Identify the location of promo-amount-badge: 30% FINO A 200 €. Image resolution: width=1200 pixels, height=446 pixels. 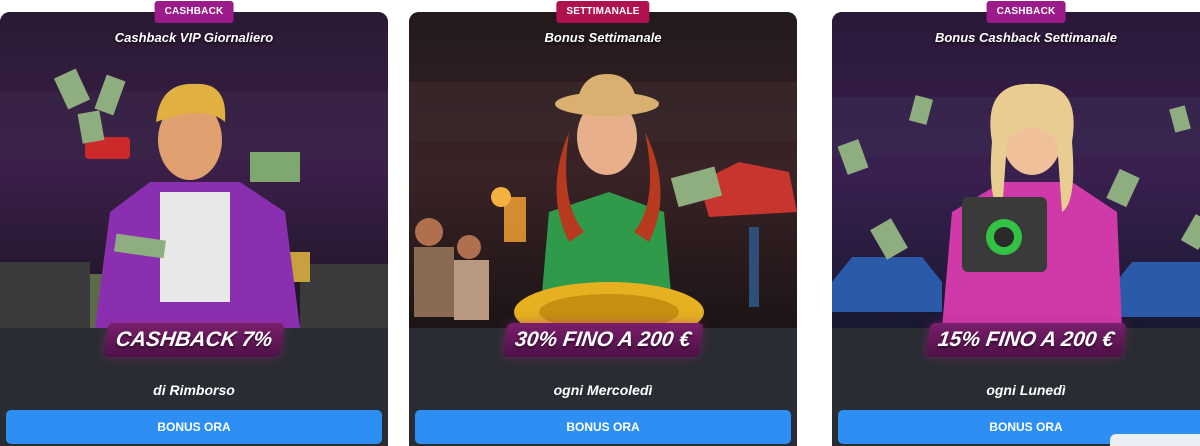
(603, 340).